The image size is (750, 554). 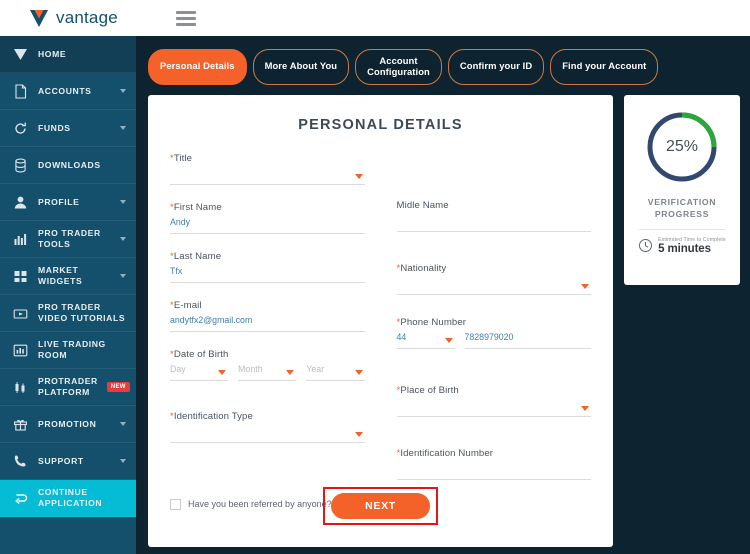 I want to click on top-header: vantage, so click(x=375, y=18).